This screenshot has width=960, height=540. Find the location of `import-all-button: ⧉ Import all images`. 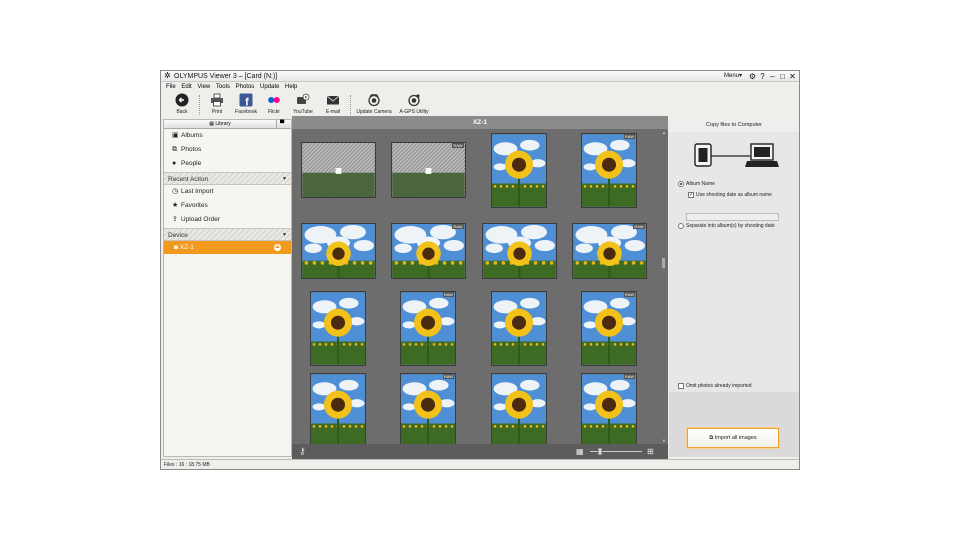

import-all-button: ⧉ Import all images is located at coordinates (733, 438).